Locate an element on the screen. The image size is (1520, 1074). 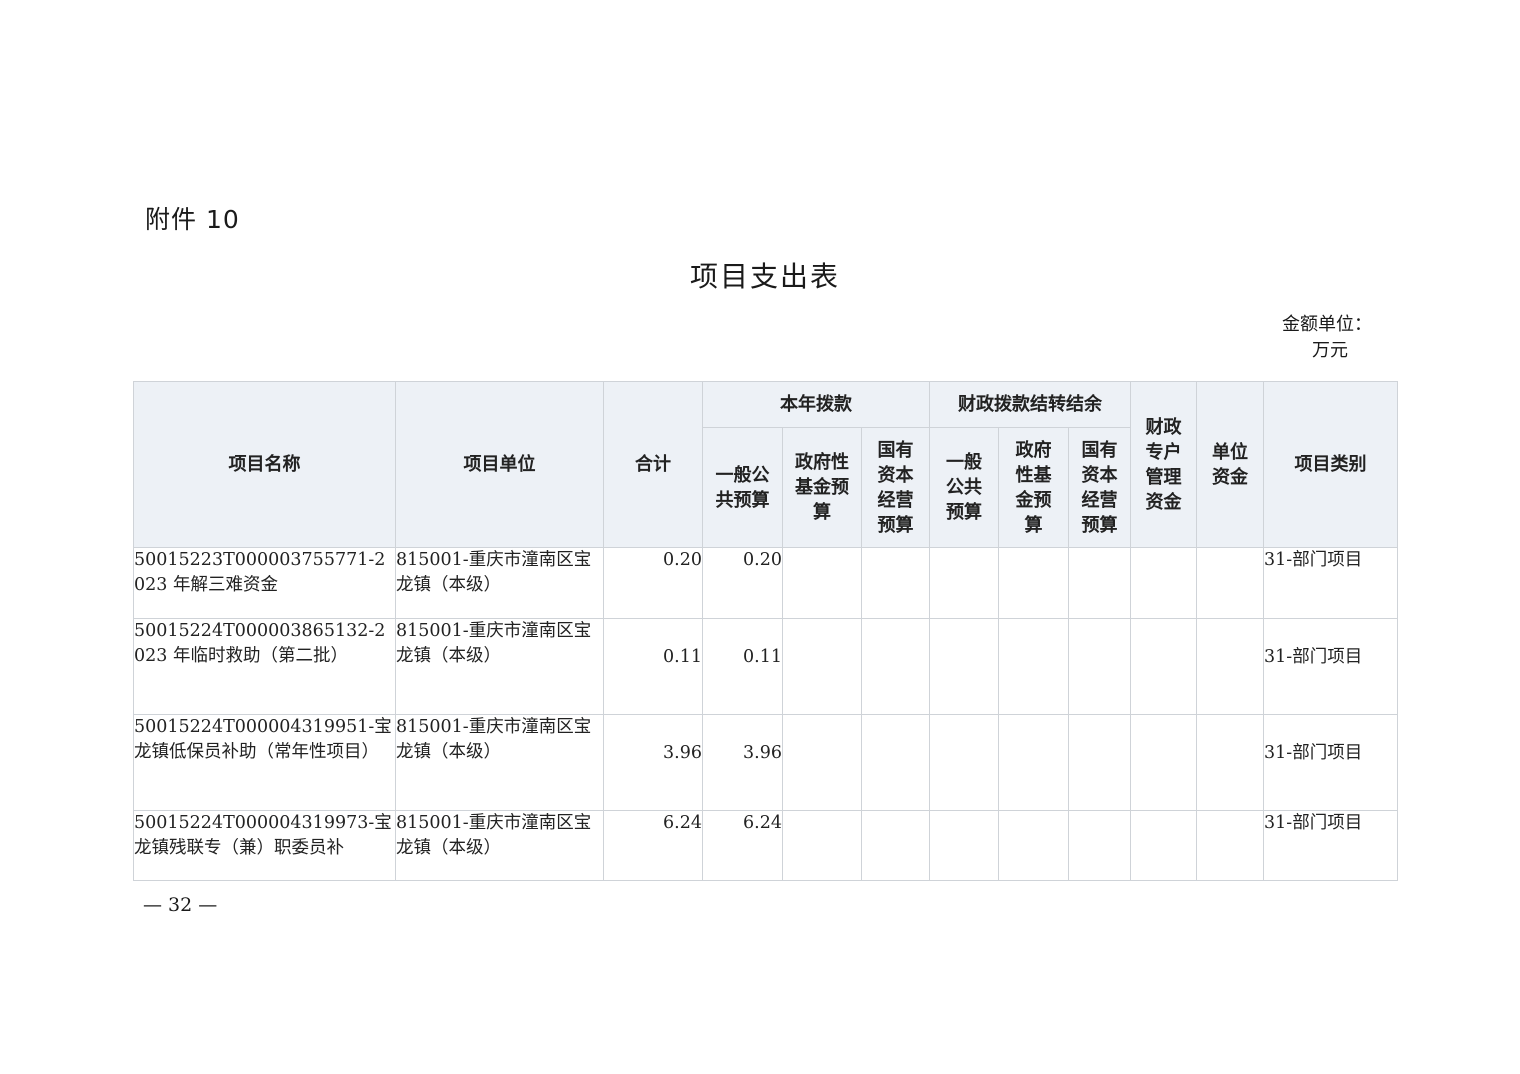
header-unit-fund: 单位资金 is located at coordinates (1230, 464).